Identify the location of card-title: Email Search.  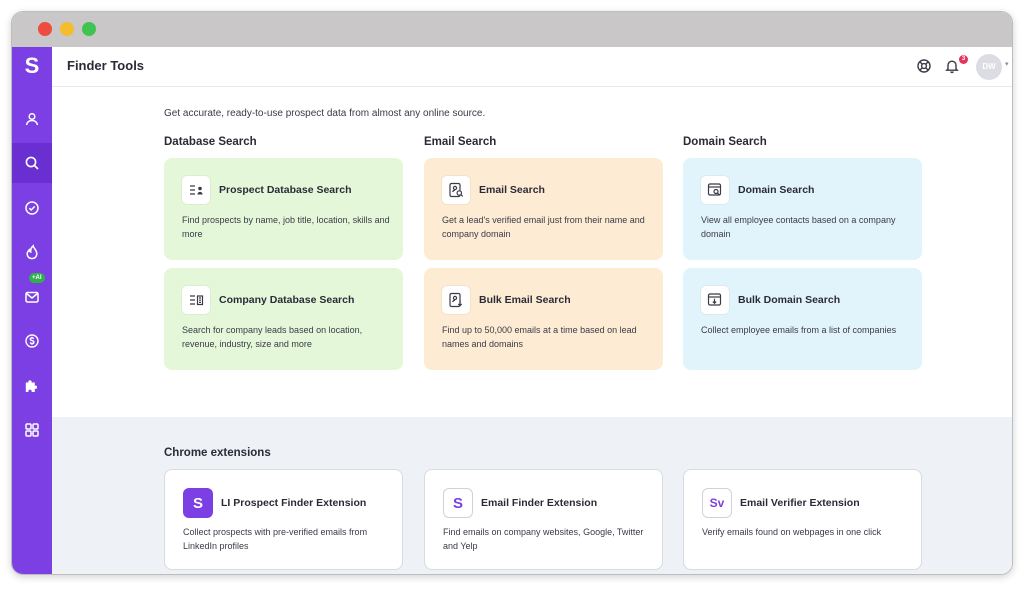
(512, 190).